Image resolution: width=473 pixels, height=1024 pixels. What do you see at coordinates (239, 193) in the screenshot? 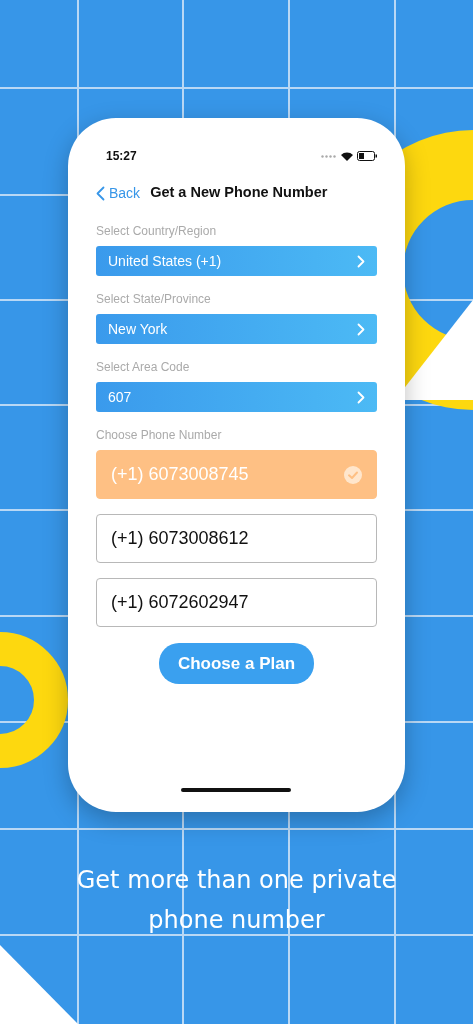
I see `screen-title: Get a New Phone Number` at bounding box center [239, 193].